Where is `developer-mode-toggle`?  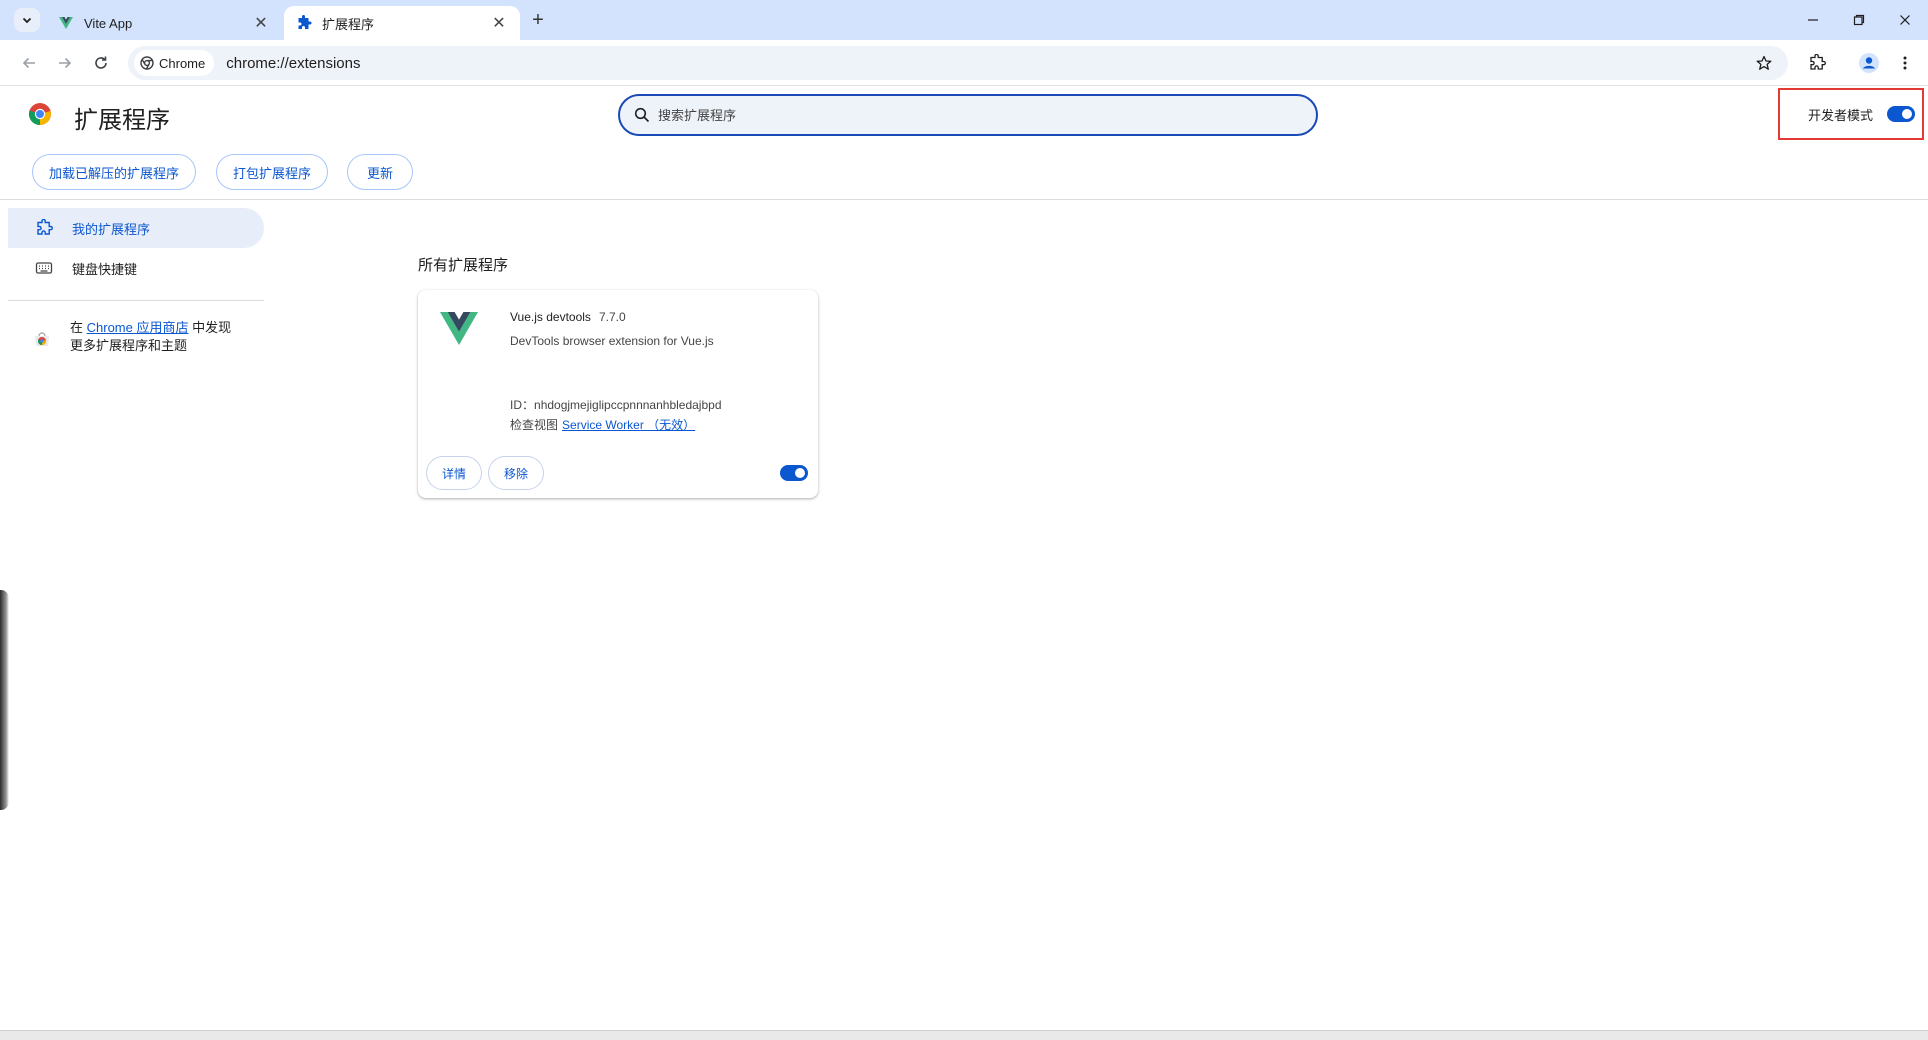 developer-mode-toggle is located at coordinates (1901, 114).